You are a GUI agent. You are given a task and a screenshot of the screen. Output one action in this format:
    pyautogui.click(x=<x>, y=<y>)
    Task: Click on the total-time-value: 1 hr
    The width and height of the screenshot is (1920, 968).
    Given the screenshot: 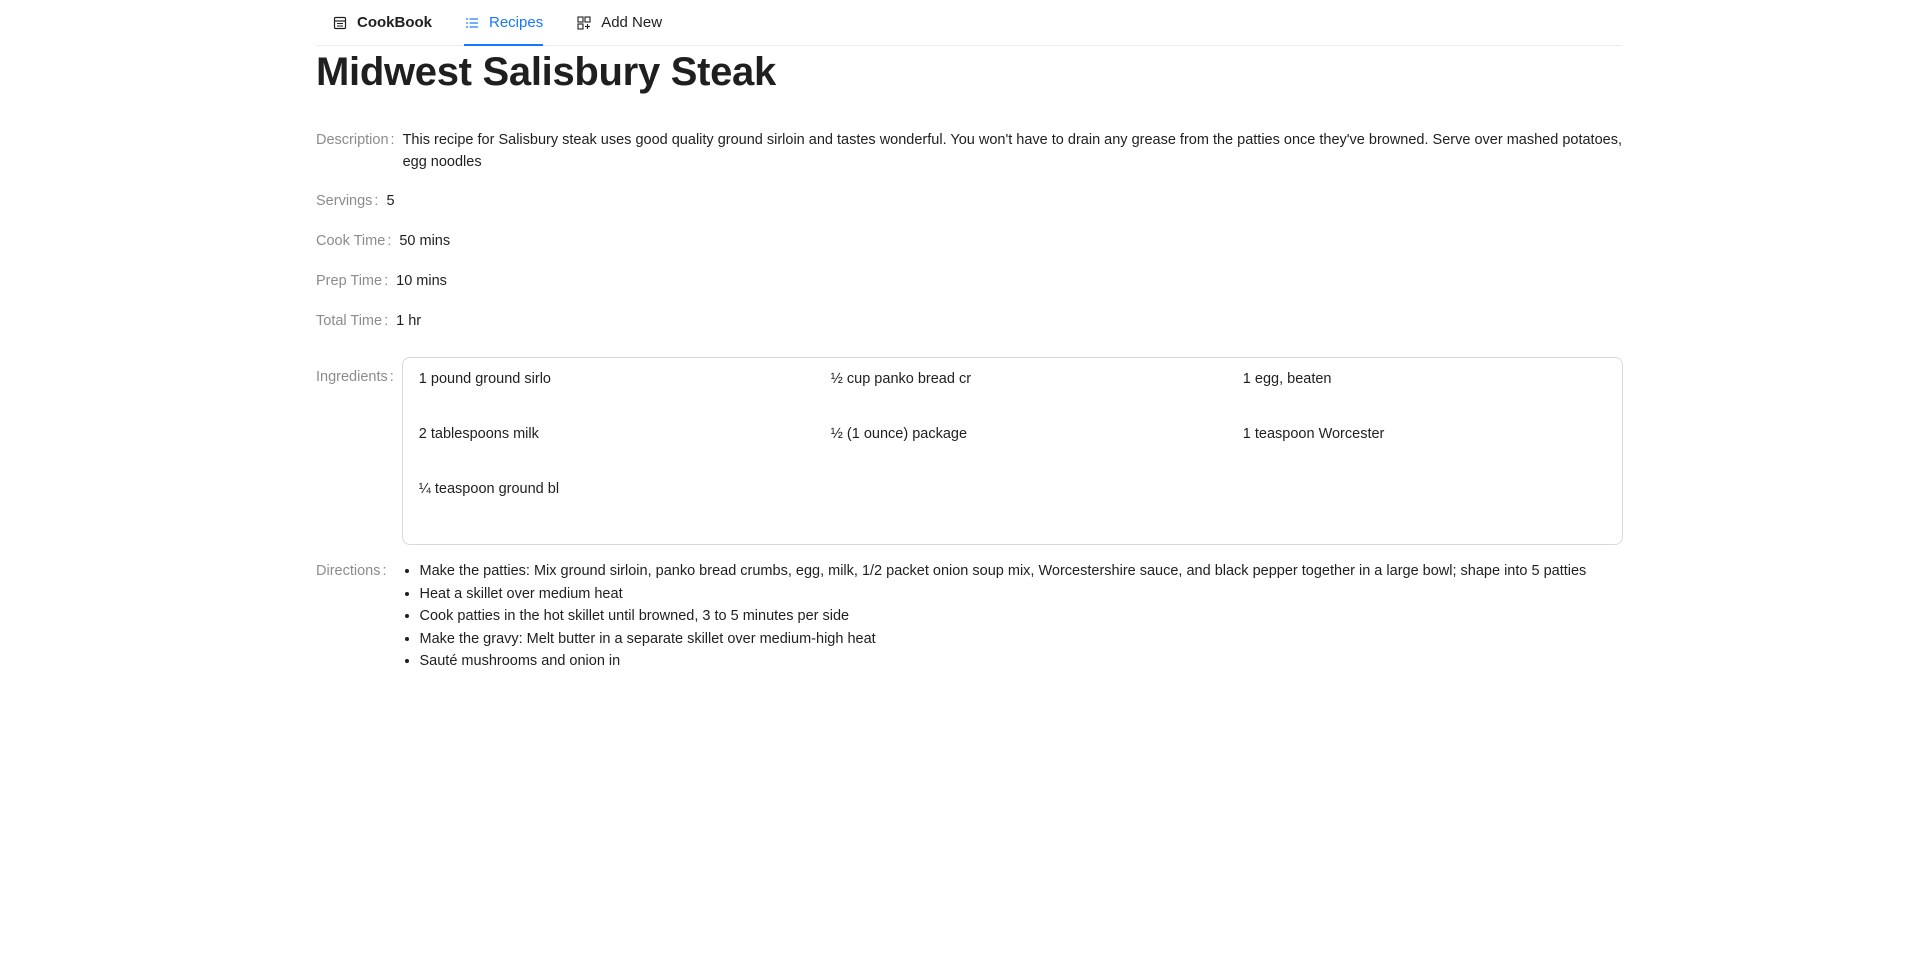 What is the action you would take?
    pyautogui.click(x=409, y=321)
    